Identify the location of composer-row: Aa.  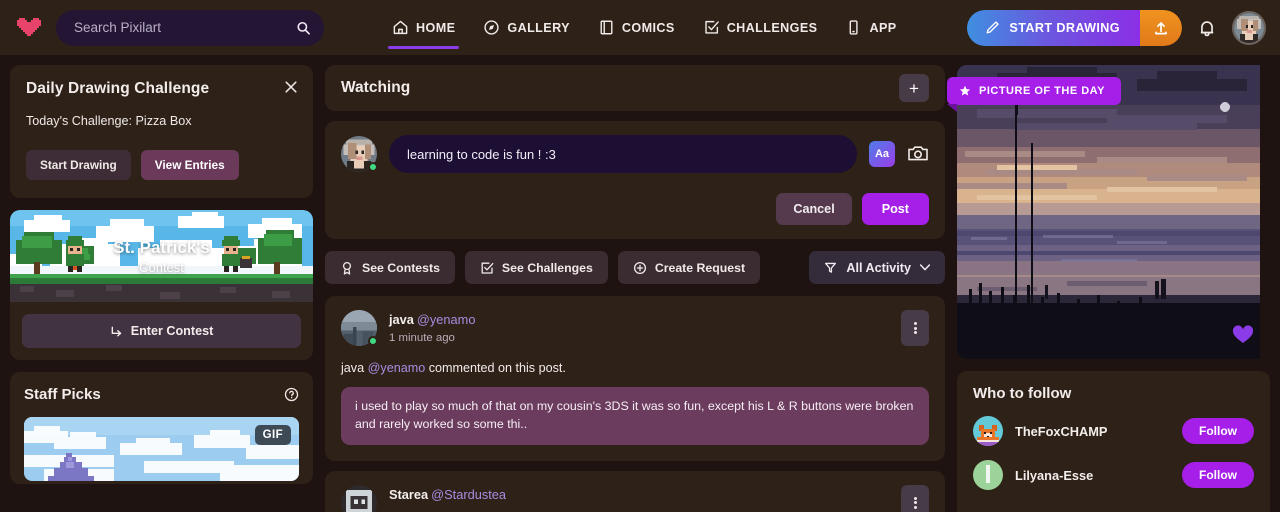
(635, 154).